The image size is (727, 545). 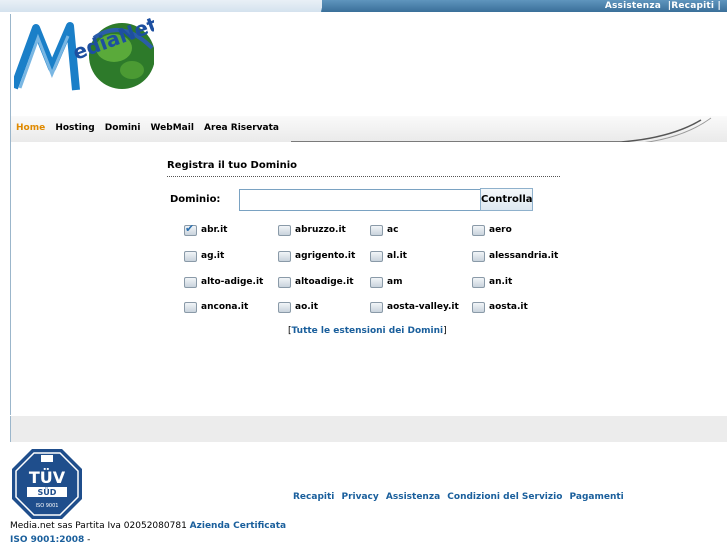 I want to click on tuv-certification-logo: TÜV SÜD ISO 9001, so click(x=47, y=484).